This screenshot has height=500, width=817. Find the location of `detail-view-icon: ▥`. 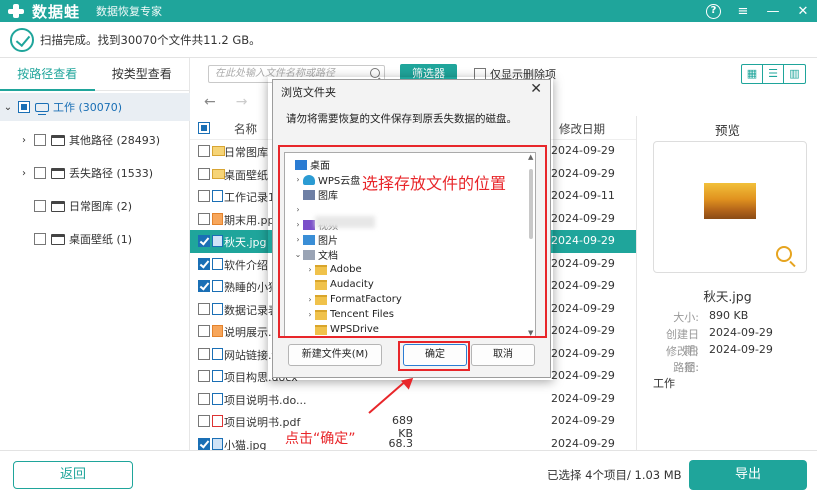

detail-view-icon: ▥ is located at coordinates (794, 74).